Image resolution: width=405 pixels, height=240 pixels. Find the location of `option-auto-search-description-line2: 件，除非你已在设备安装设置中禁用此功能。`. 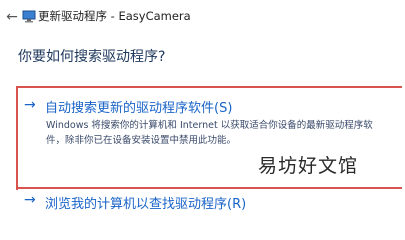

option-auto-search-description-line2: 件，除非你已在设备安装设置中禁用此功能。 is located at coordinates (141, 140).